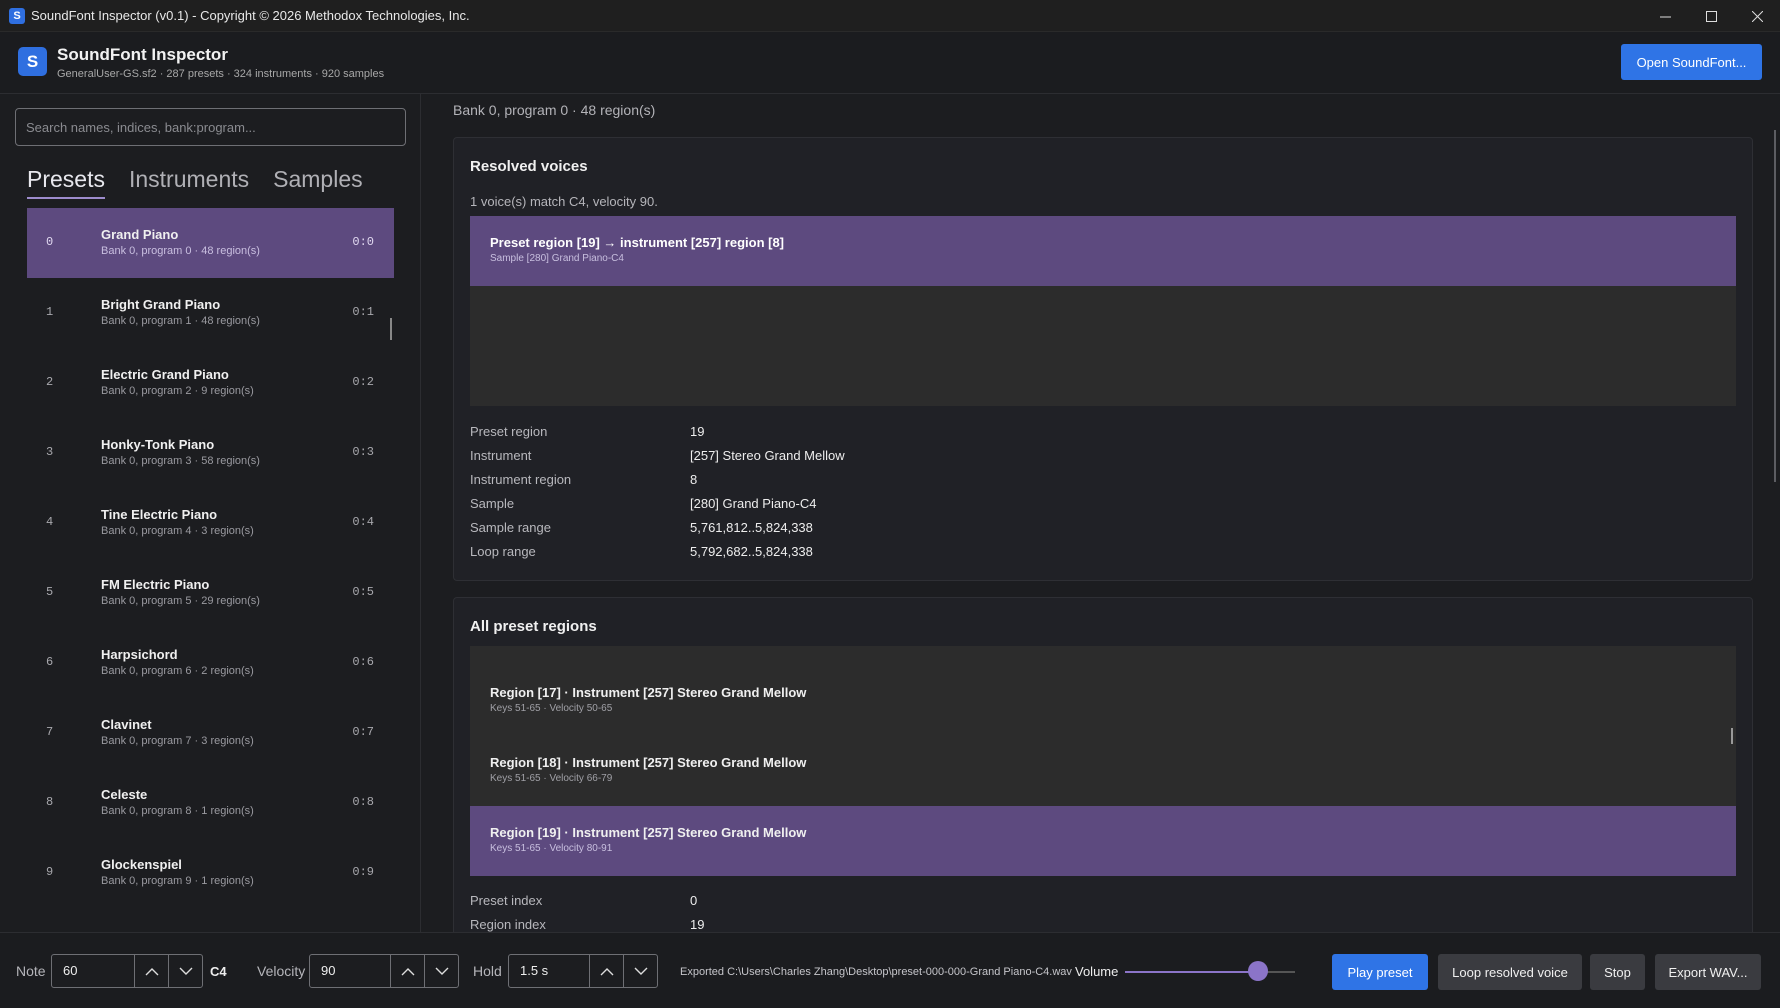 Image resolution: width=1780 pixels, height=1008 pixels. Describe the element at coordinates (317, 182) in the screenshot. I see `tab-samples: Samples` at that location.